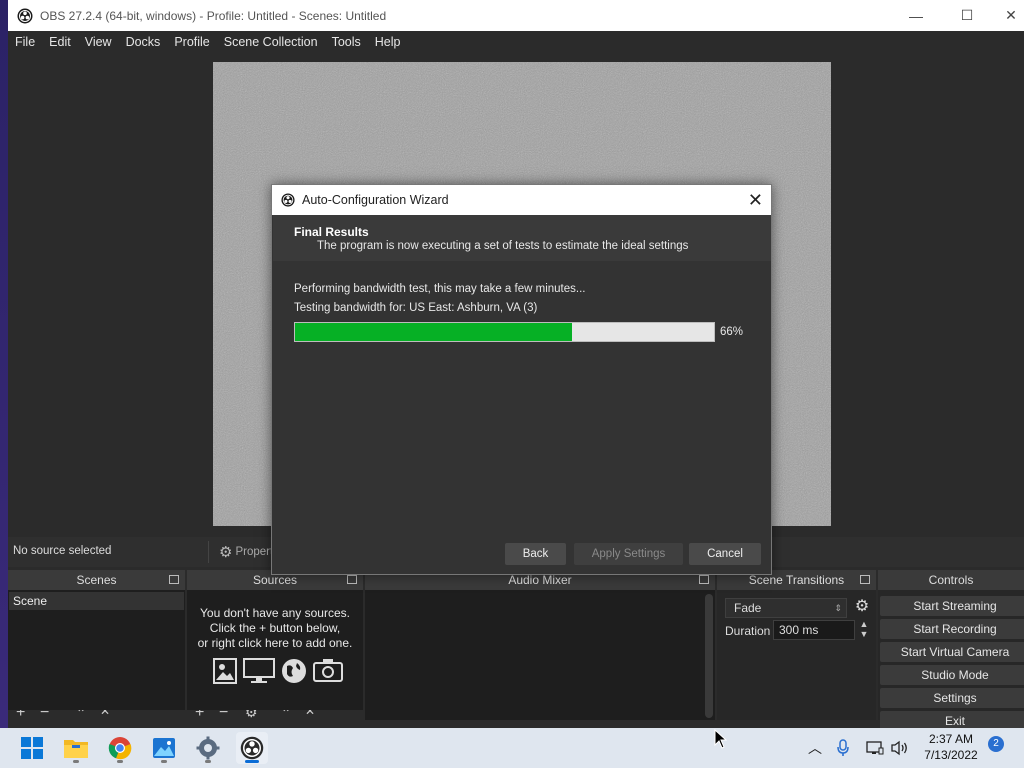 This screenshot has width=1024, height=768. I want to click on properties-label: Propert, so click(254, 552).